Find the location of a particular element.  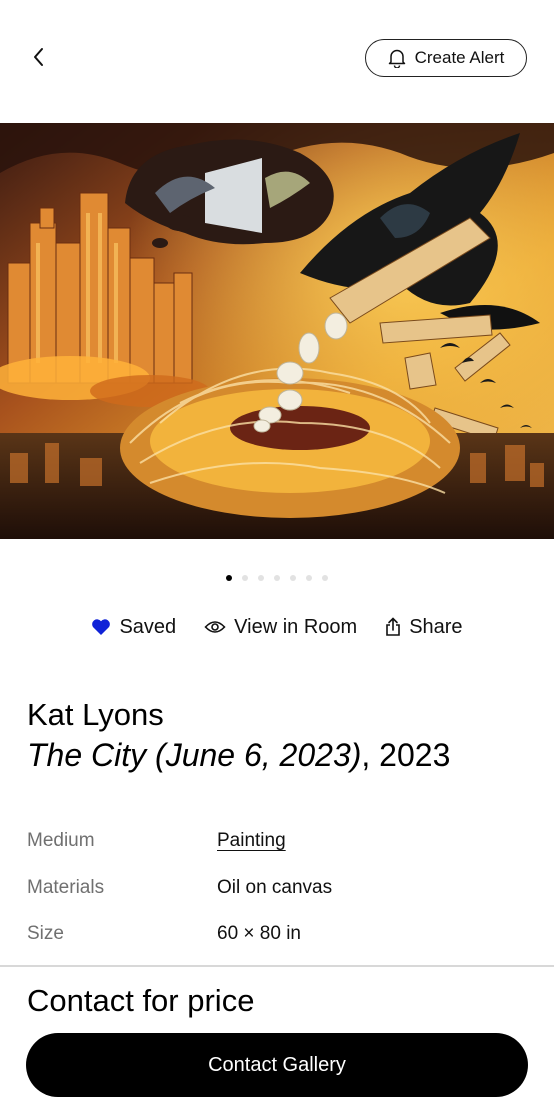

contact-gallery-button: Contact Gallery is located at coordinates (277, 1065).